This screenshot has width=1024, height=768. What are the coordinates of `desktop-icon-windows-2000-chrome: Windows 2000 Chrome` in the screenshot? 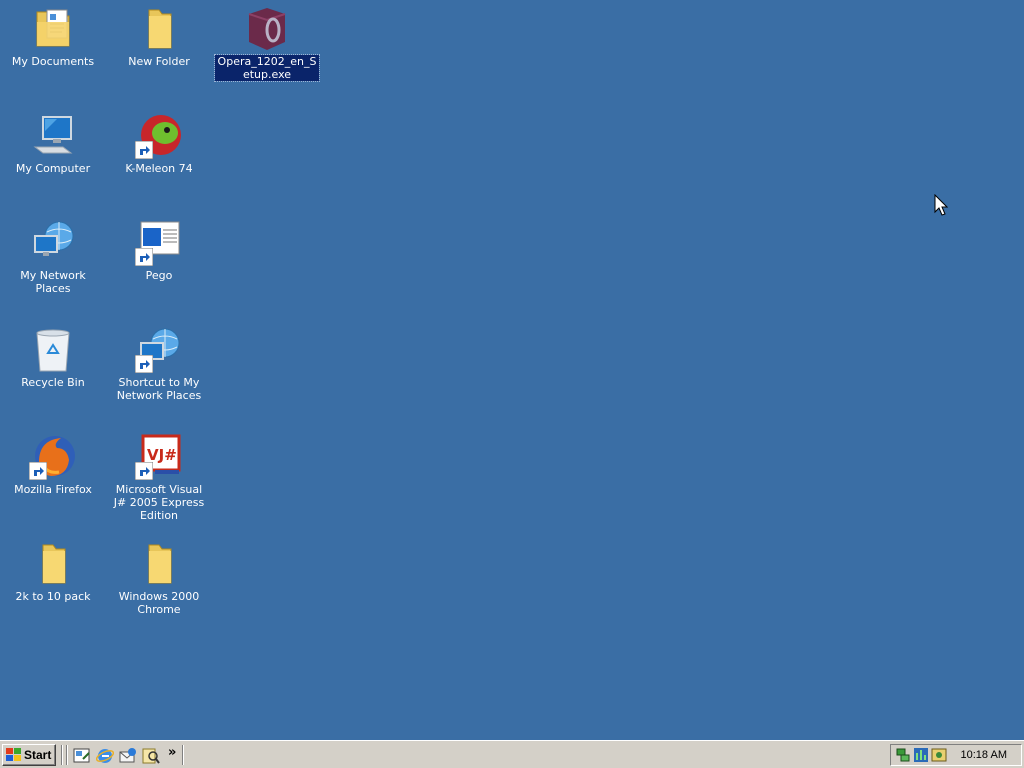 It's located at (159, 580).